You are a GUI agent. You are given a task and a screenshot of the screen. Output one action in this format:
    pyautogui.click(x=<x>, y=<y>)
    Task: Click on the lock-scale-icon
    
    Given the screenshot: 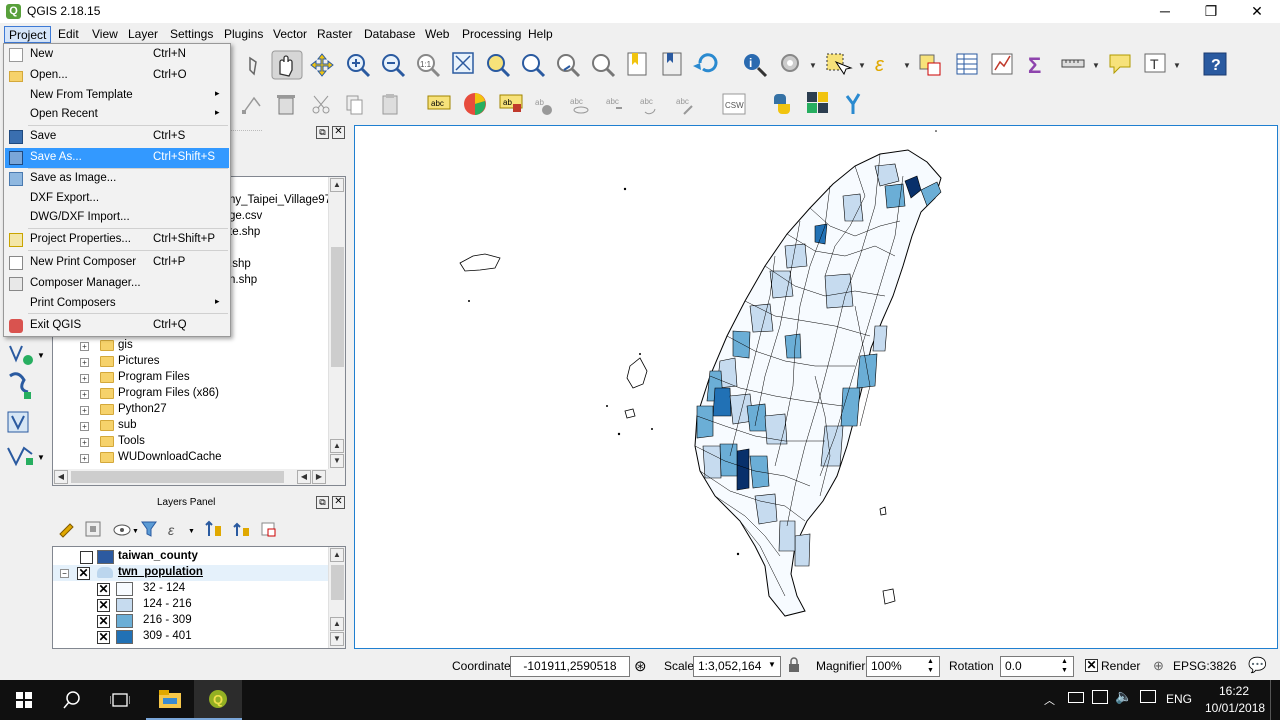 What is the action you would take?
    pyautogui.click(x=794, y=665)
    